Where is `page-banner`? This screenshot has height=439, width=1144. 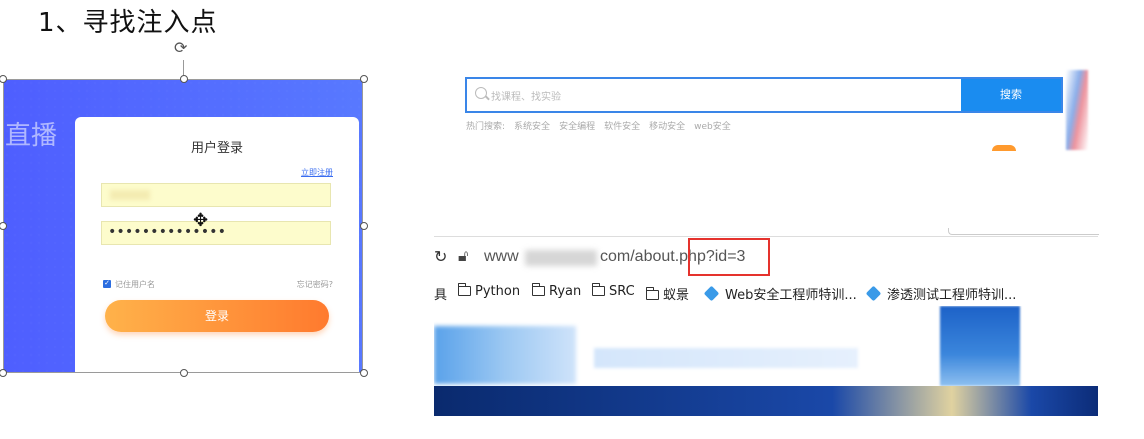 page-banner is located at coordinates (766, 361).